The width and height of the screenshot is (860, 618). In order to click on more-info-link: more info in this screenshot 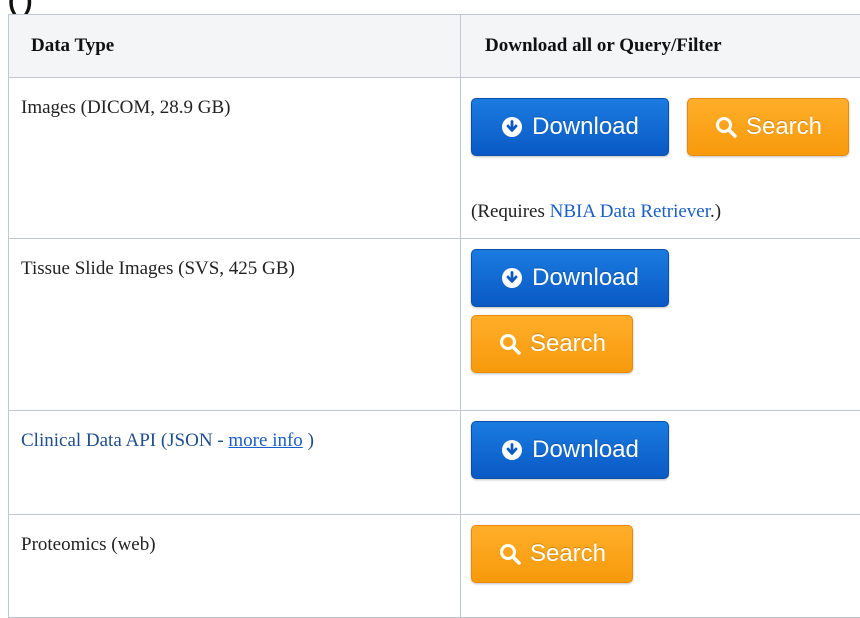, I will do `click(265, 440)`.